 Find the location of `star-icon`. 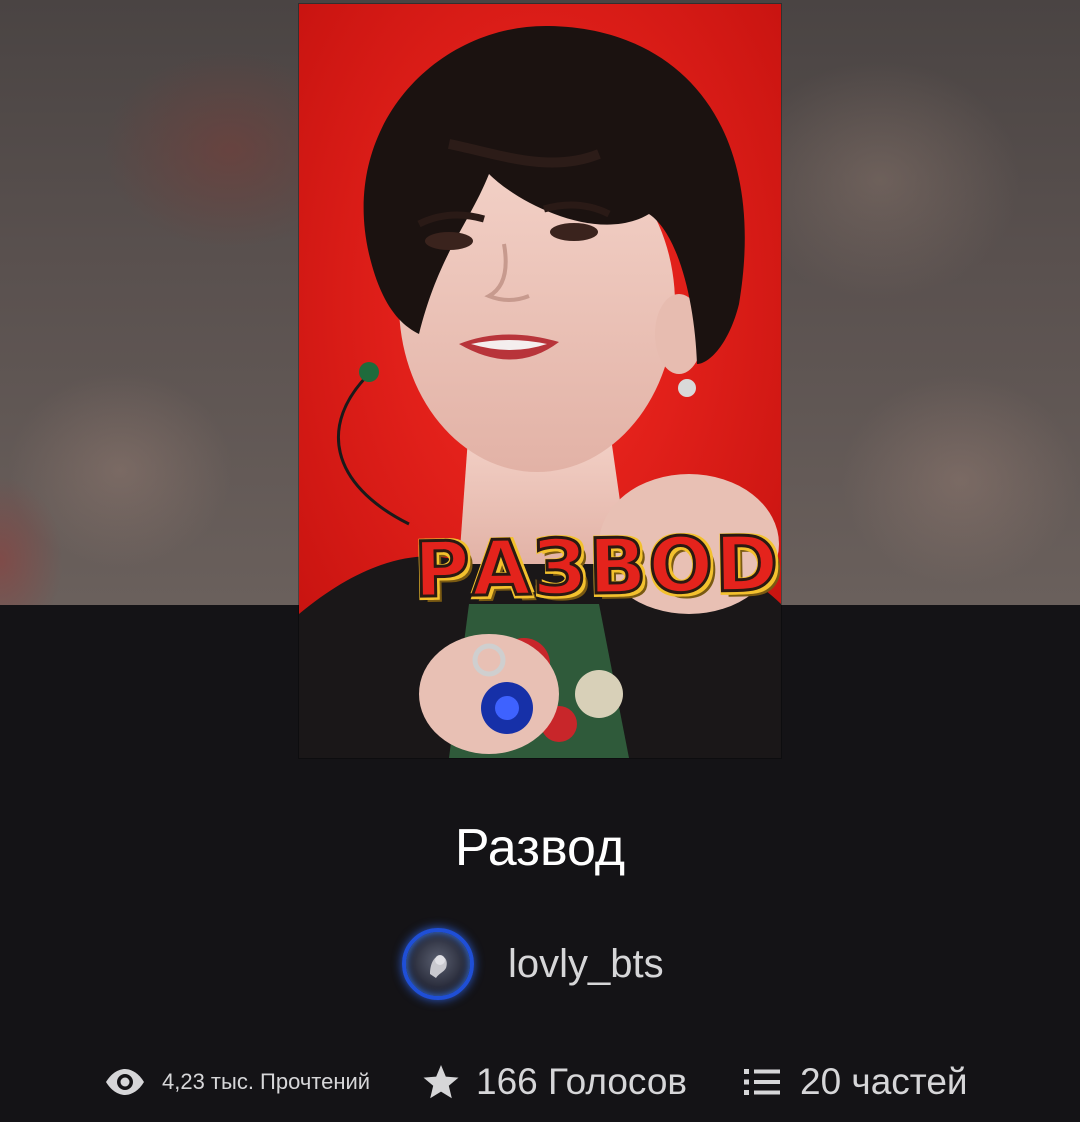

star-icon is located at coordinates (441, 1082).